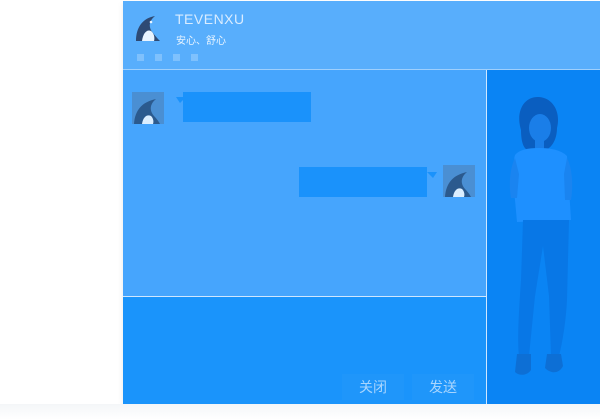  I want to click on incoming-message-bubble, so click(247, 107).